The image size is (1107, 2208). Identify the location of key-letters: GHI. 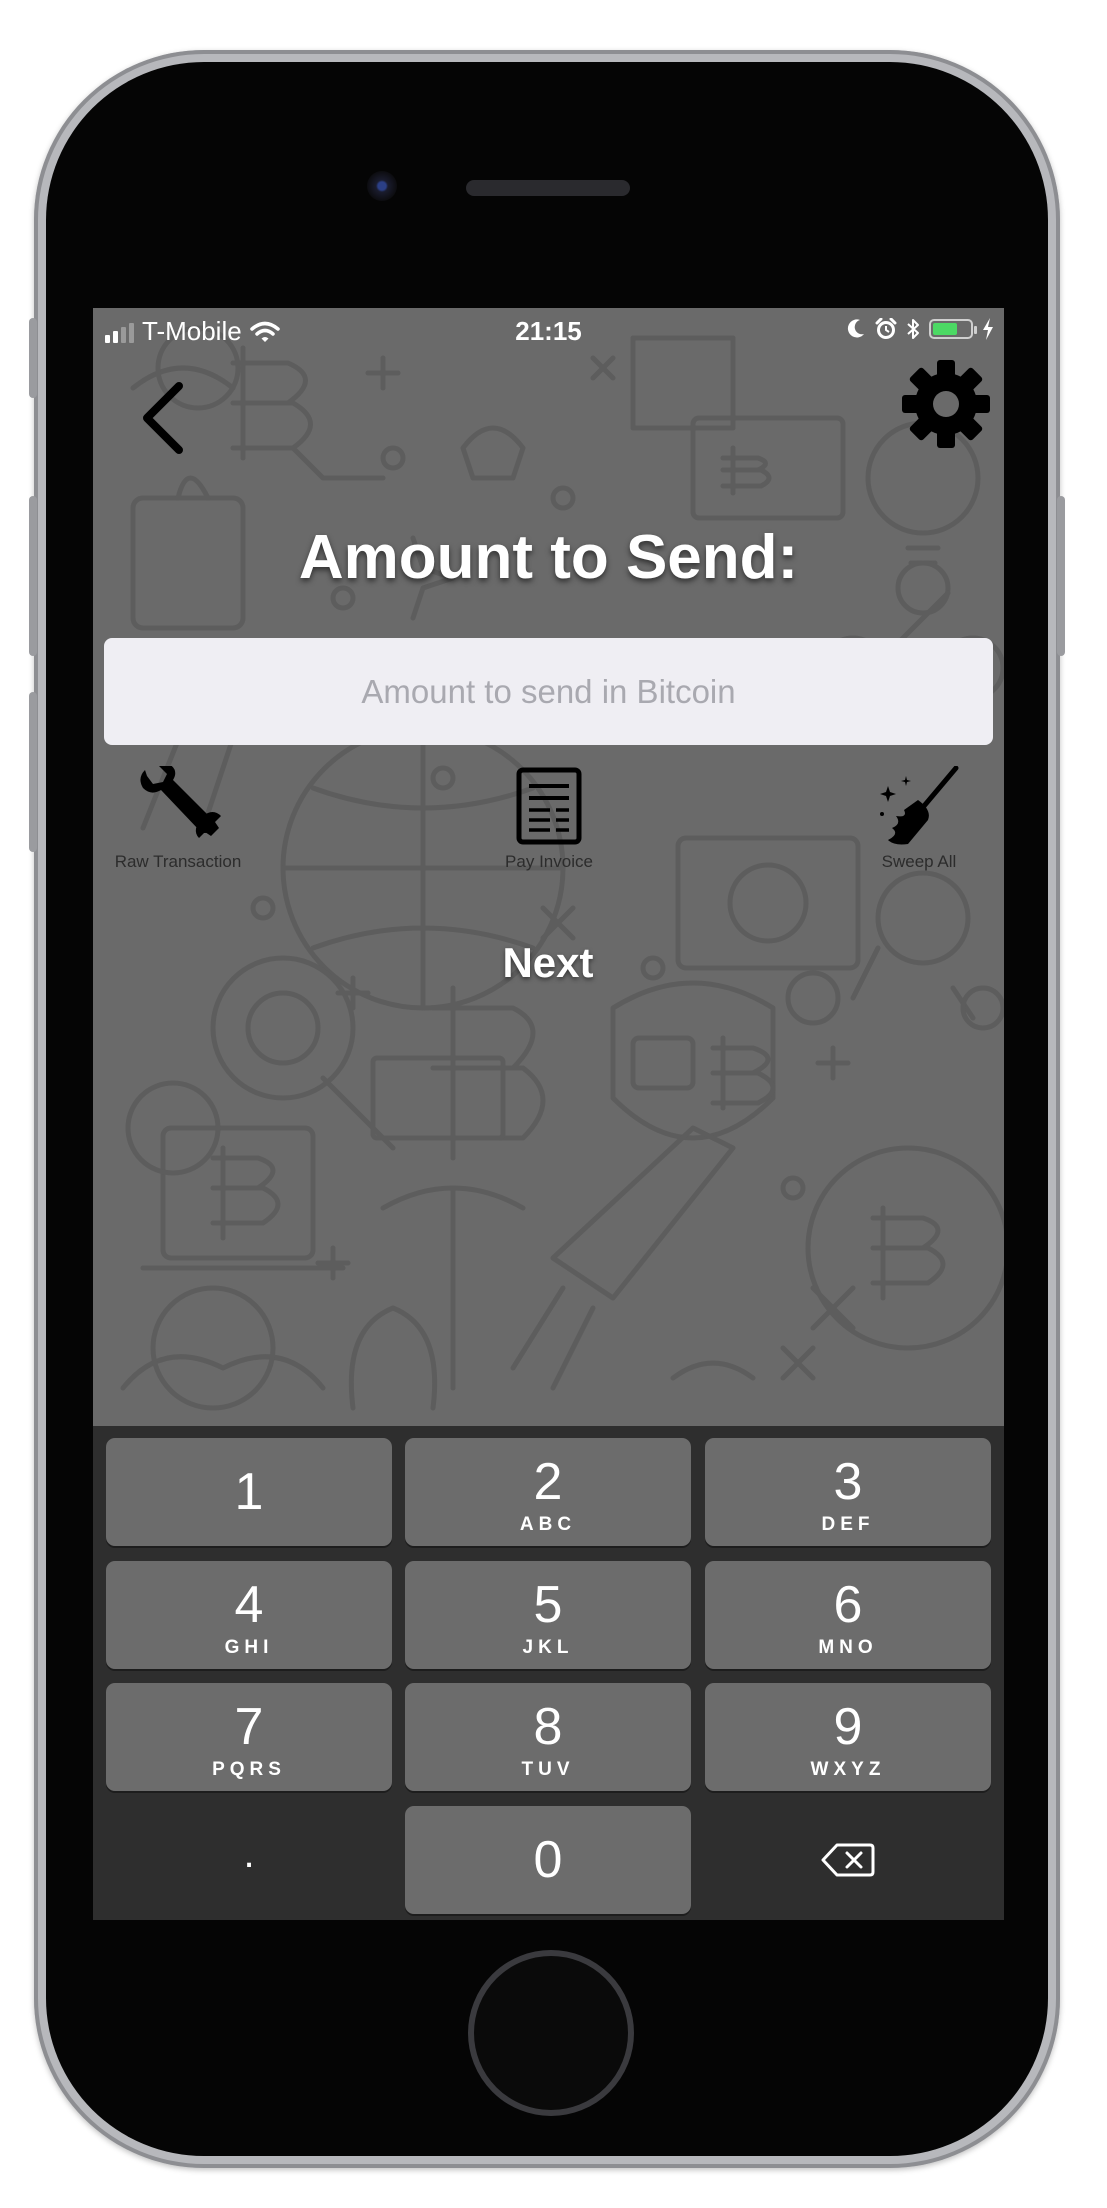
(249, 1647).